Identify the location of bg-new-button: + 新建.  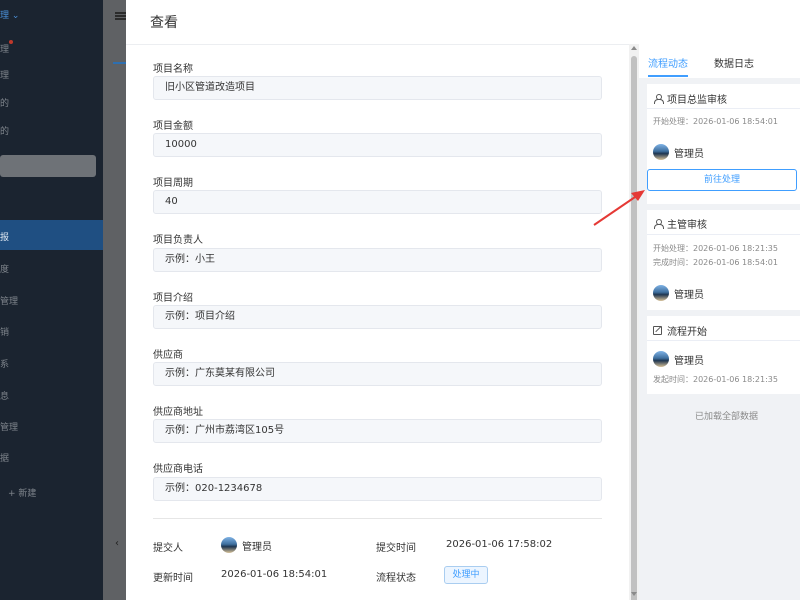
(22, 494).